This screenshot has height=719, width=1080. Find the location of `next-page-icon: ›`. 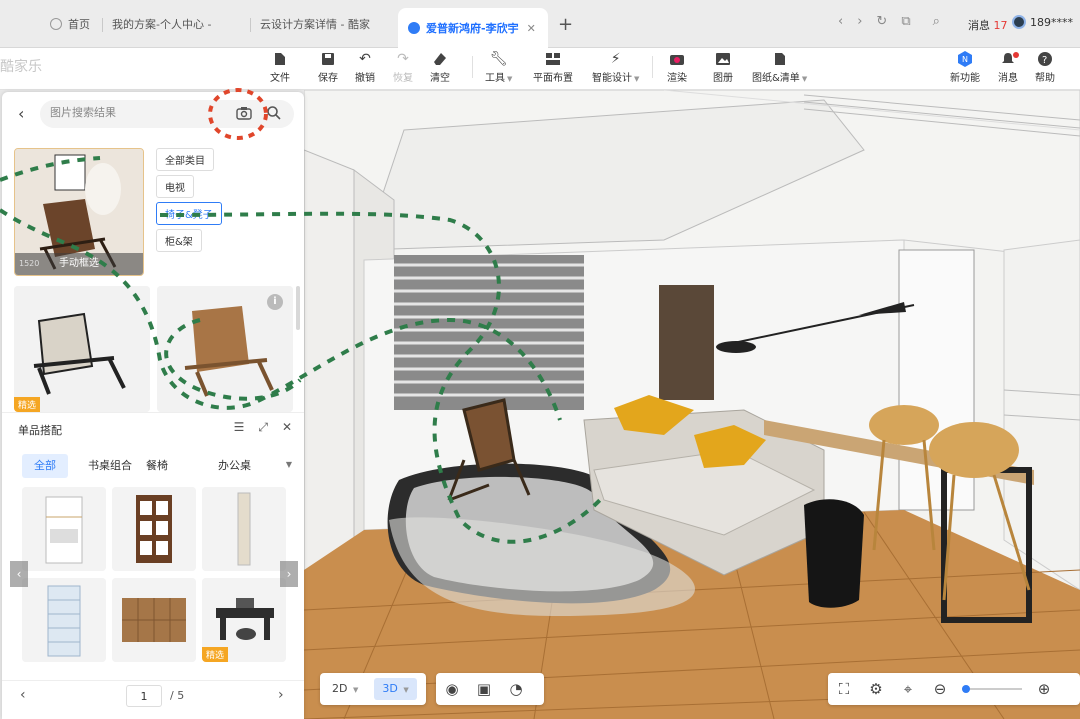

next-page-icon: › is located at coordinates (281, 695).